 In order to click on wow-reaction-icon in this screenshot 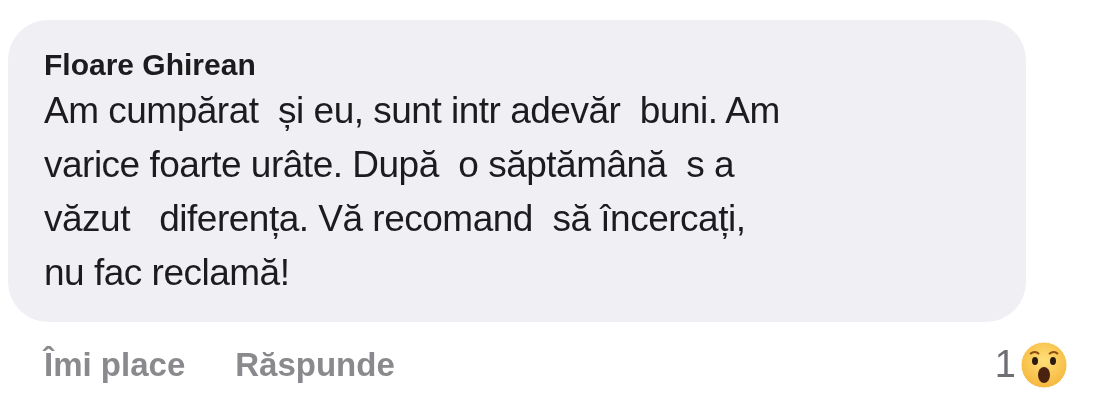, I will do `click(1044, 364)`.